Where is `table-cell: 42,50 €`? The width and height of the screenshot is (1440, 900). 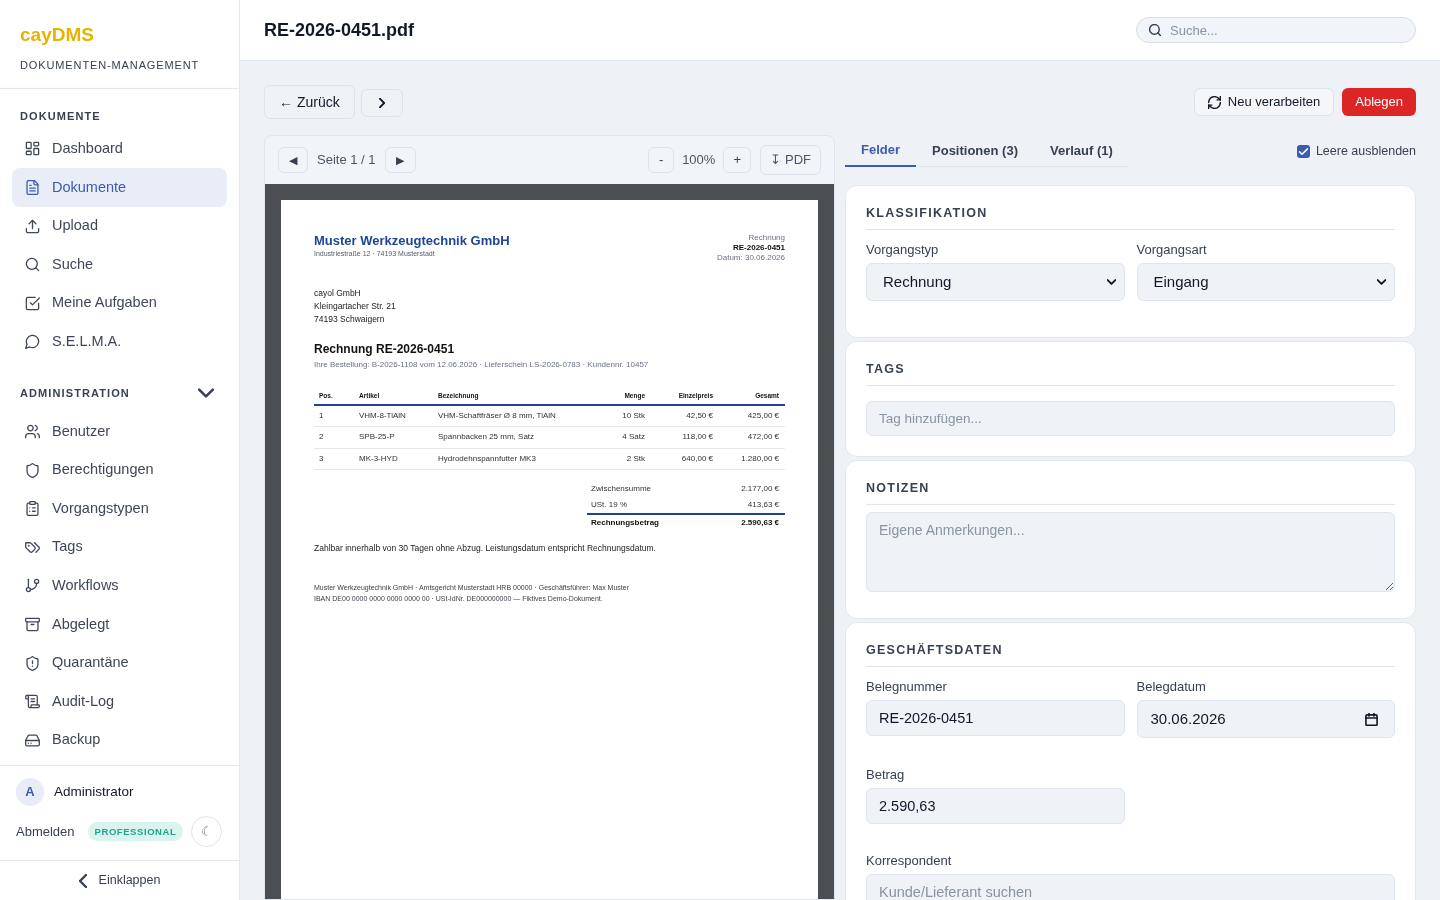
table-cell: 42,50 € is located at coordinates (685, 416).